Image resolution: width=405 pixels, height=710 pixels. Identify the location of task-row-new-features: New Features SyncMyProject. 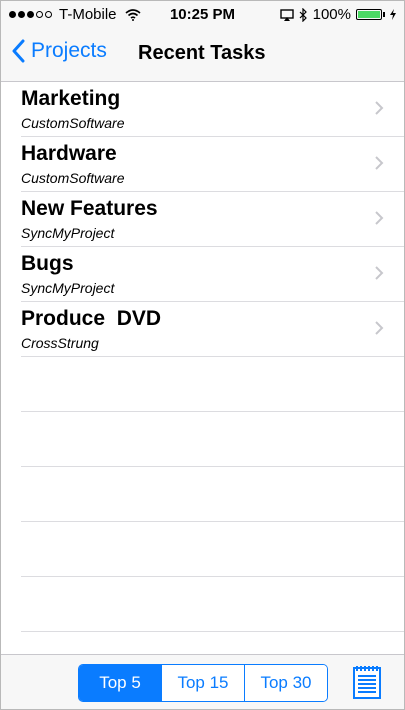
(212, 219).